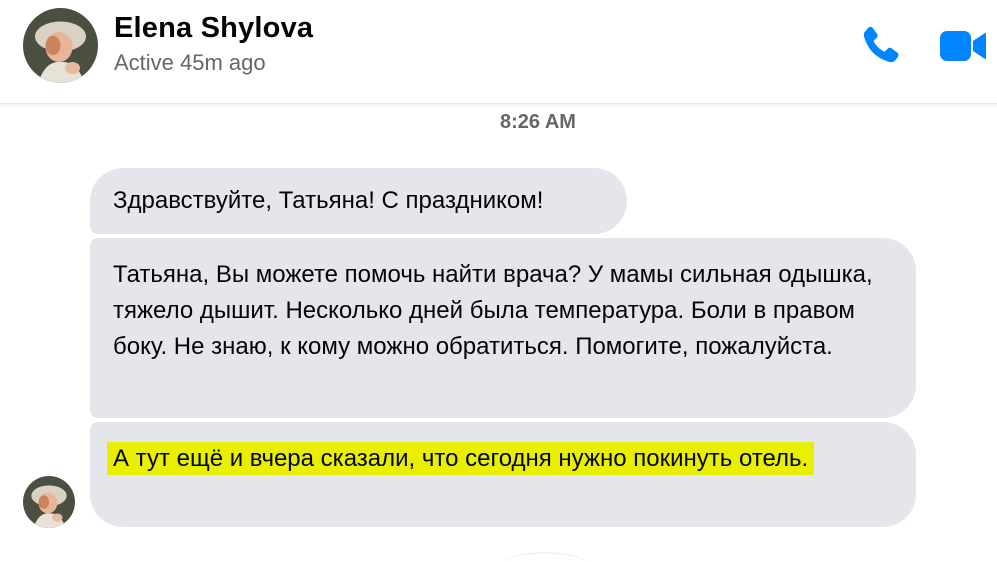 The height and width of the screenshot is (562, 997). I want to click on contact-status: Active 45m ago, so click(190, 62).